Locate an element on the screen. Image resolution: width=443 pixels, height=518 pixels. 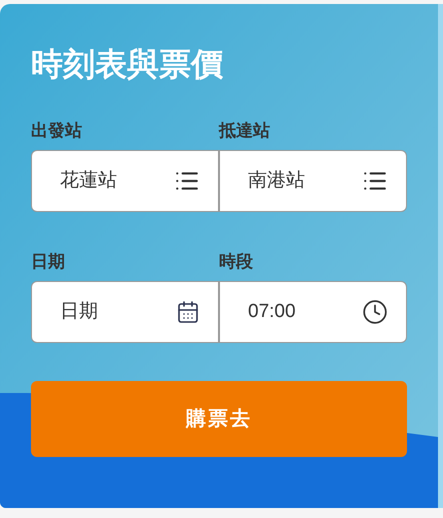
page-title: 時刻表與票價 is located at coordinates (127, 64).